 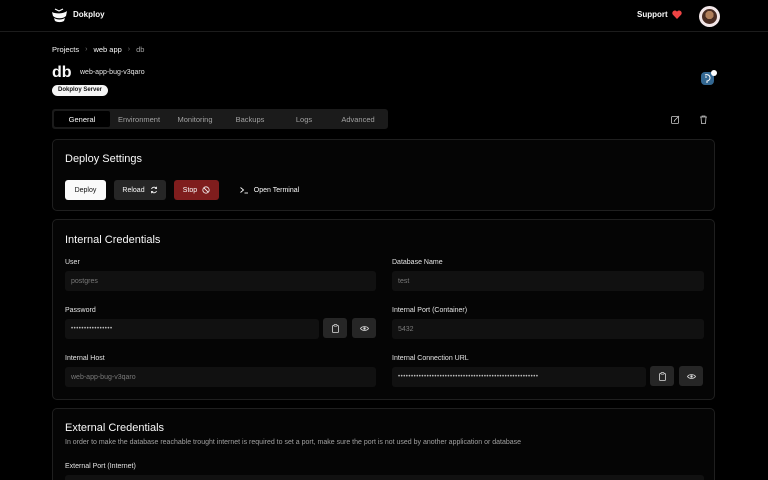 I want to click on edit-button, so click(x=675, y=119).